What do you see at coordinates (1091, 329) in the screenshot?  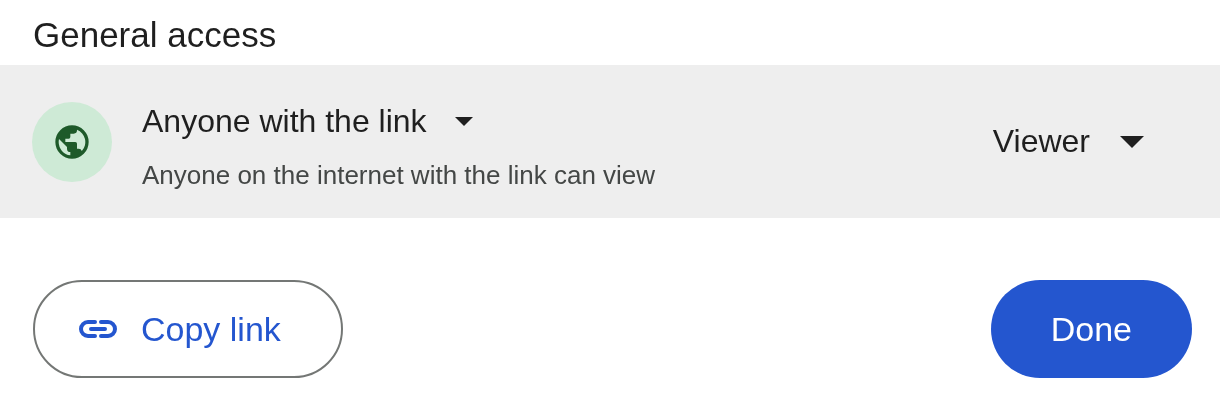 I see `done-button: Done` at bounding box center [1091, 329].